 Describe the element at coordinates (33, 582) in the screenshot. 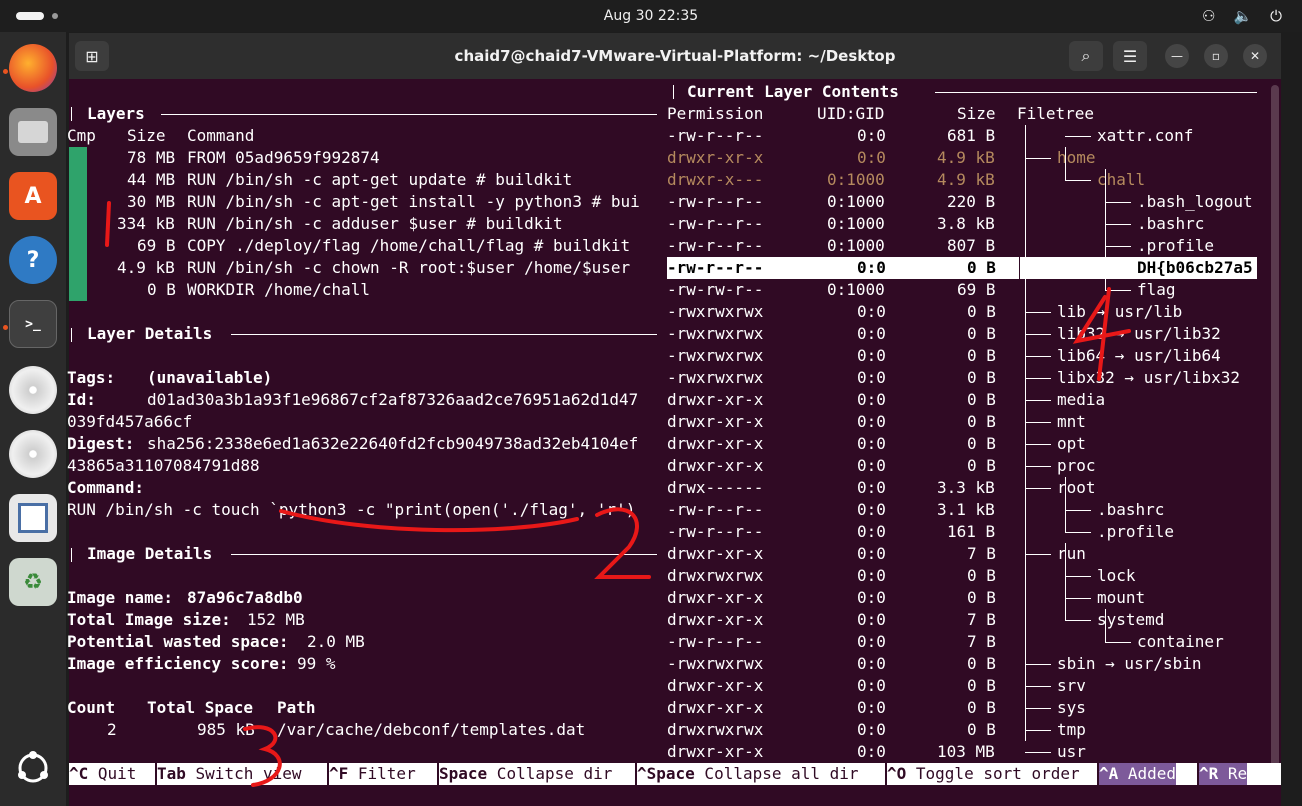

I see `trash-icon: ♻` at that location.